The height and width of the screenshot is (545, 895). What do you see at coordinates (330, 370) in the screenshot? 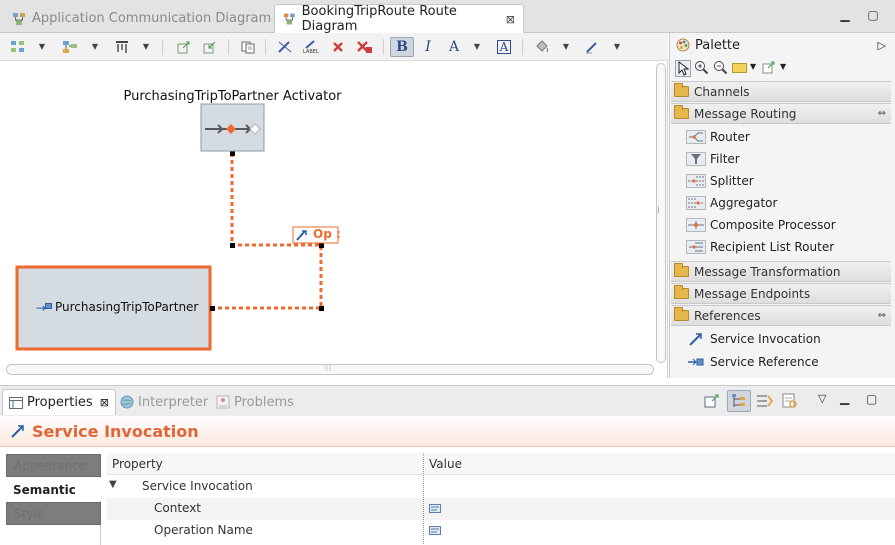
I see `horizontal-scrollbar: ⁝⁝⁝` at bounding box center [330, 370].